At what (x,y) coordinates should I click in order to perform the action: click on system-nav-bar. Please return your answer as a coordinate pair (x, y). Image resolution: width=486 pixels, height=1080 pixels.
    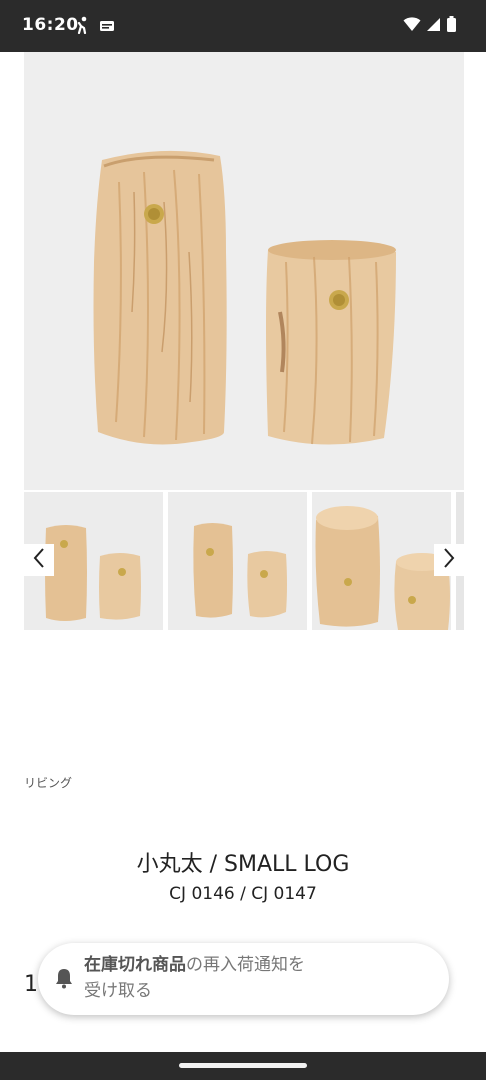
    Looking at the image, I should click on (243, 1066).